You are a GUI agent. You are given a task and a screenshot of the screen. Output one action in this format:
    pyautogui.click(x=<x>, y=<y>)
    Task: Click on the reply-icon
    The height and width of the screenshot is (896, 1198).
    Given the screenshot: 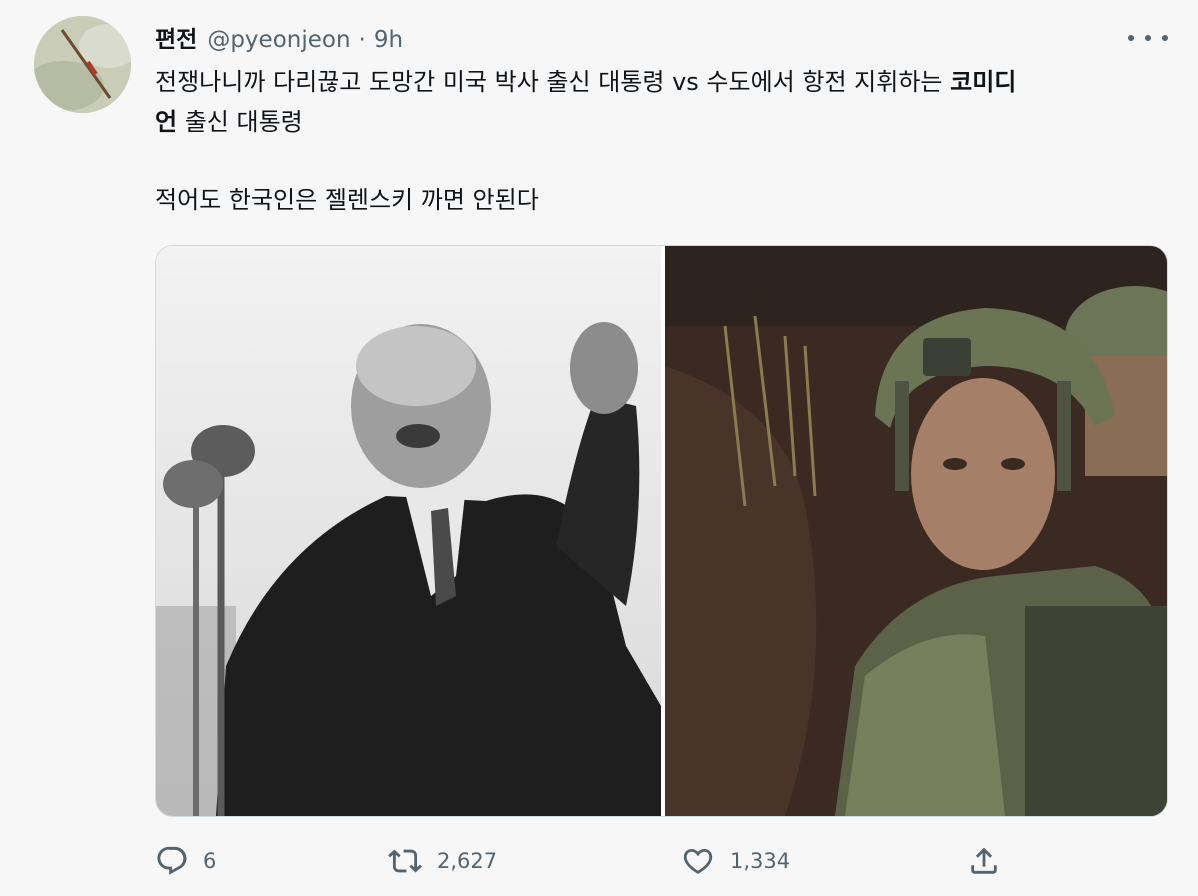 What is the action you would take?
    pyautogui.click(x=172, y=861)
    